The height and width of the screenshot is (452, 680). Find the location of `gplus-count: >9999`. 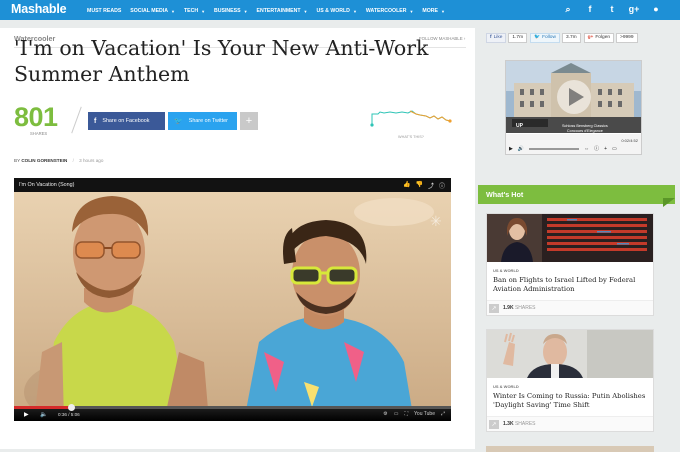

gplus-count: >9999 is located at coordinates (627, 37).